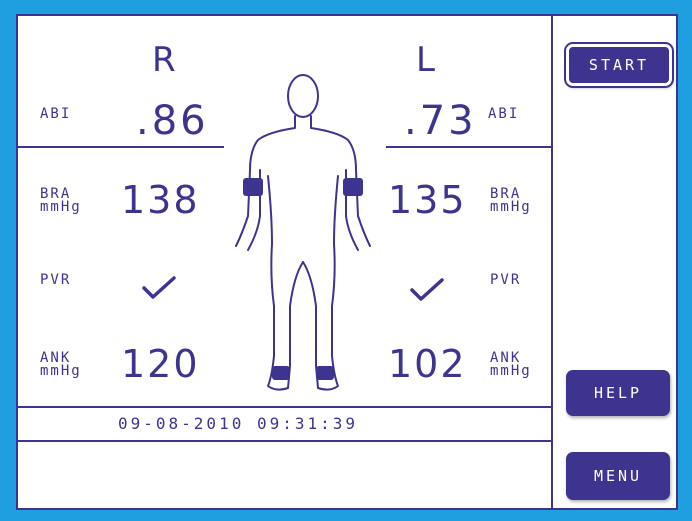  What do you see at coordinates (160, 364) in the screenshot?
I see `right-ank-value: 120` at bounding box center [160, 364].